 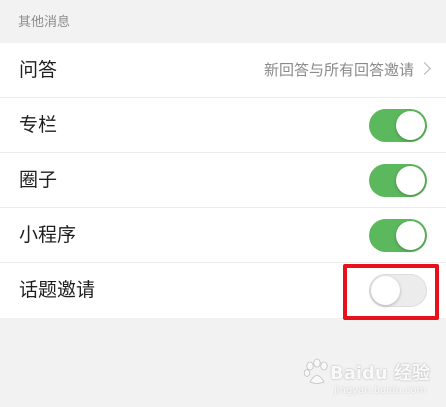 I want to click on mini-program-toggle, so click(x=398, y=235).